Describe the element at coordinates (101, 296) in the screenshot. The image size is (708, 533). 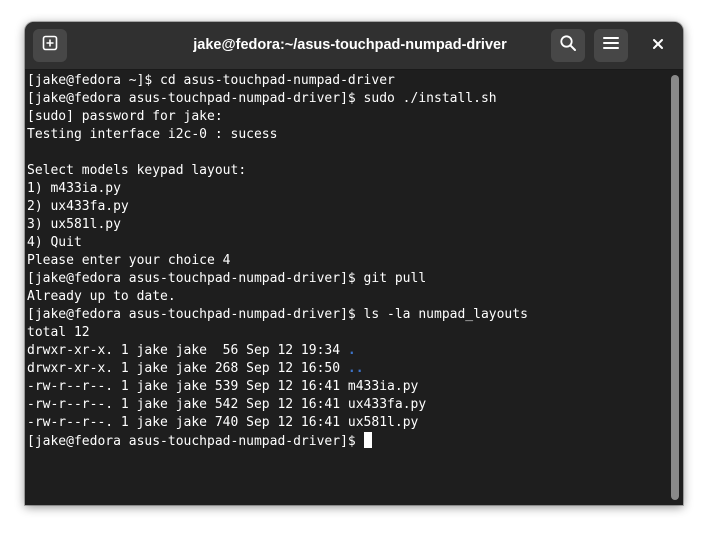
I see `terminal-line: Already up to date.` at that location.